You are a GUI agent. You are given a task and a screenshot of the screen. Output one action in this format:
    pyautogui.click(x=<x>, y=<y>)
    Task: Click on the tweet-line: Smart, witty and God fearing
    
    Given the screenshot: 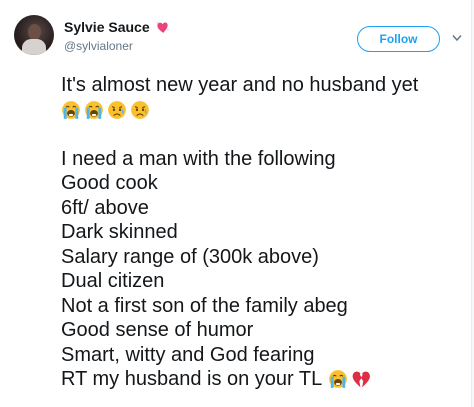 What is the action you would take?
    pyautogui.click(x=265, y=355)
    